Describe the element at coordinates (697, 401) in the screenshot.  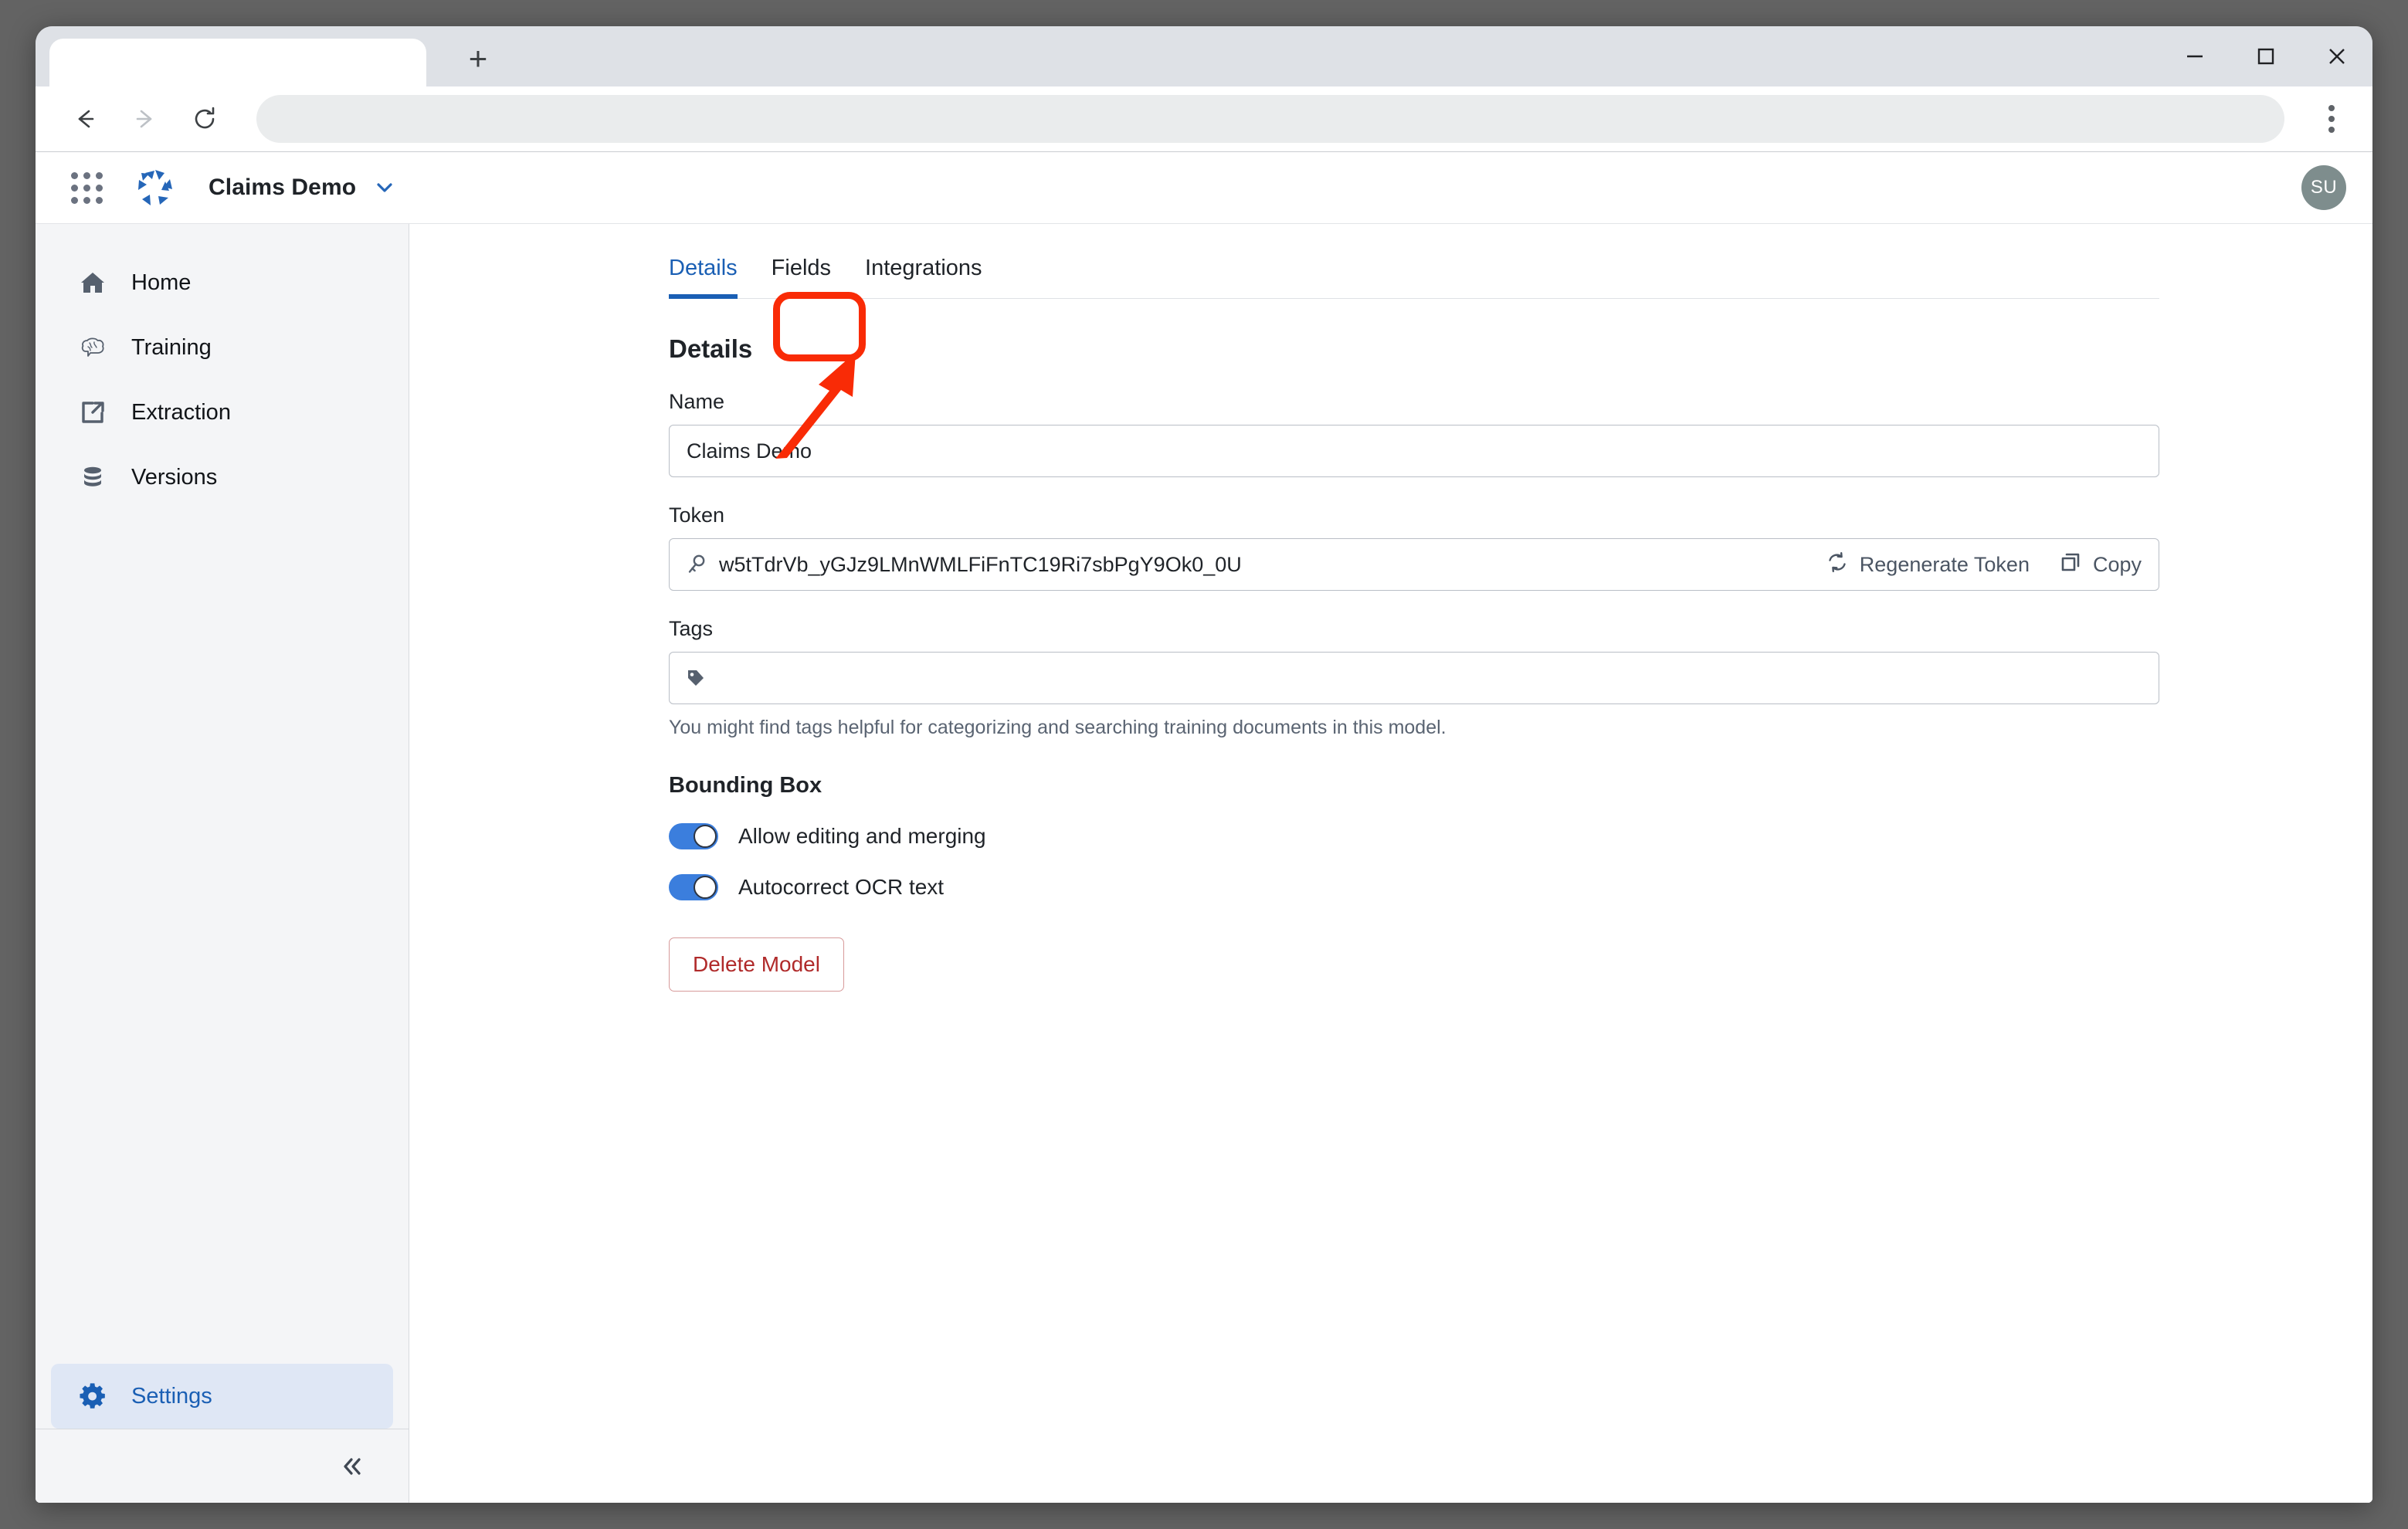
I see `name-label: Name` at that location.